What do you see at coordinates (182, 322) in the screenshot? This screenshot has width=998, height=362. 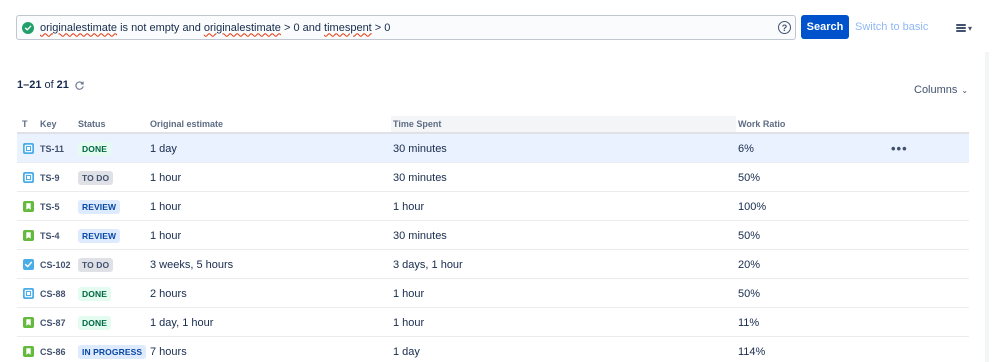 I see `original-estimate-value: 1 day, 1 hour` at bounding box center [182, 322].